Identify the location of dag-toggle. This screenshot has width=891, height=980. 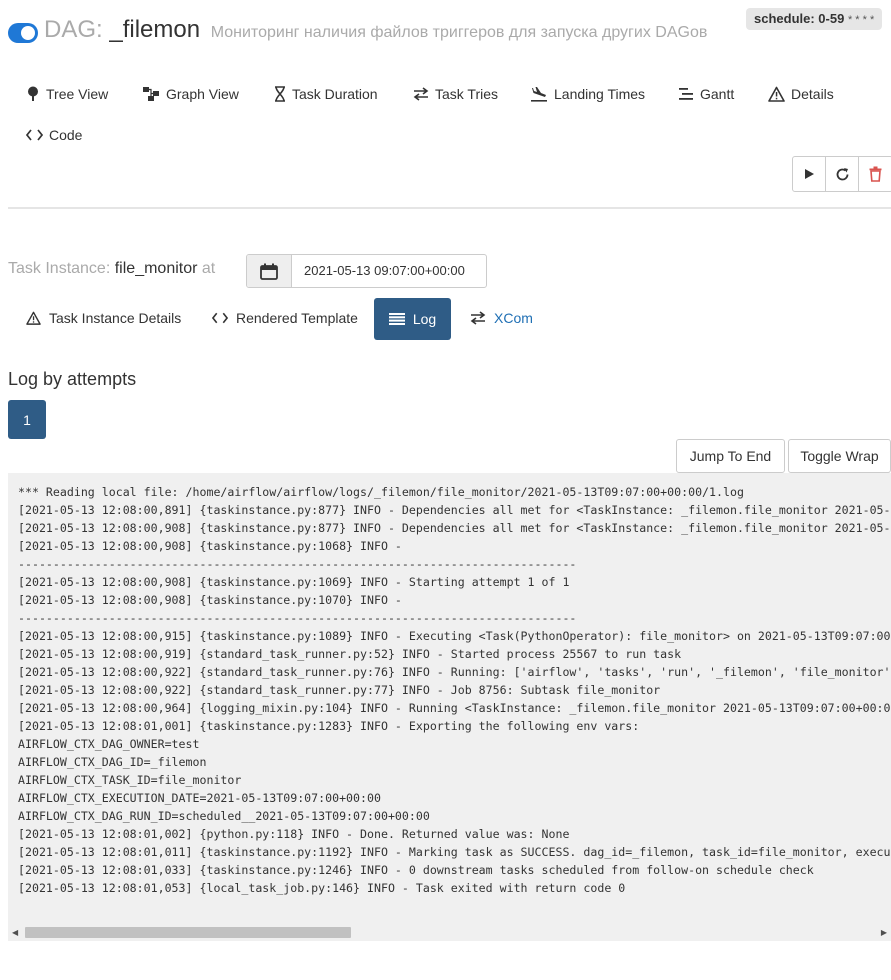
(23, 33).